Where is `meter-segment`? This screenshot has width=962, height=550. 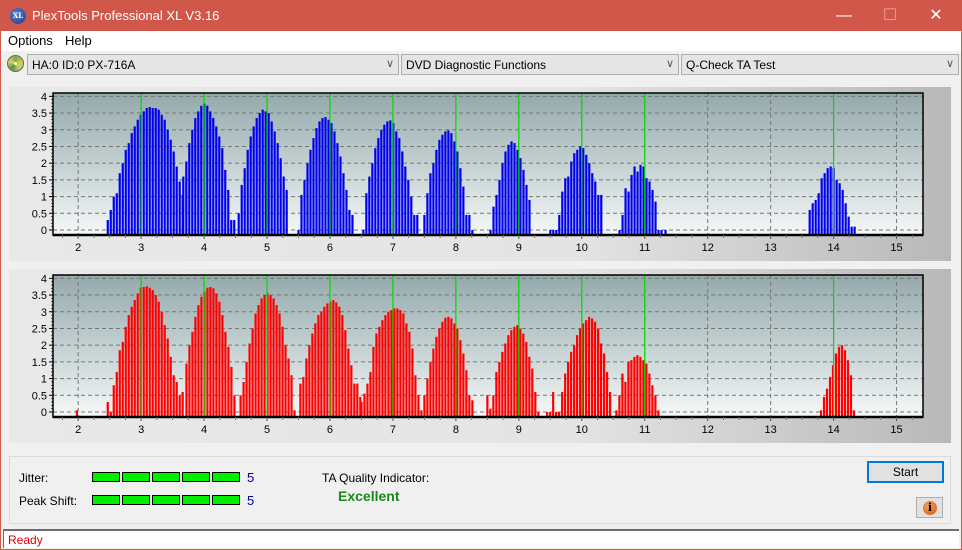 meter-segment is located at coordinates (136, 500).